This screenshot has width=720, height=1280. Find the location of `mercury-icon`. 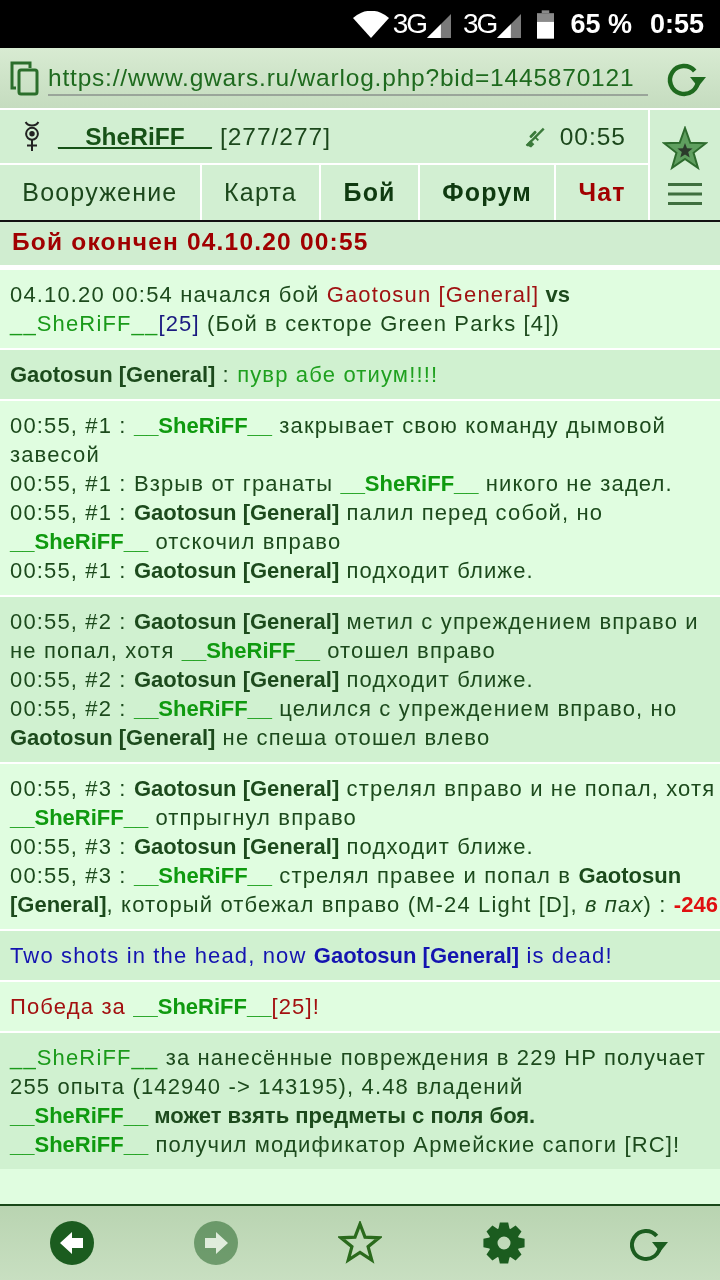

mercury-icon is located at coordinates (32, 136).